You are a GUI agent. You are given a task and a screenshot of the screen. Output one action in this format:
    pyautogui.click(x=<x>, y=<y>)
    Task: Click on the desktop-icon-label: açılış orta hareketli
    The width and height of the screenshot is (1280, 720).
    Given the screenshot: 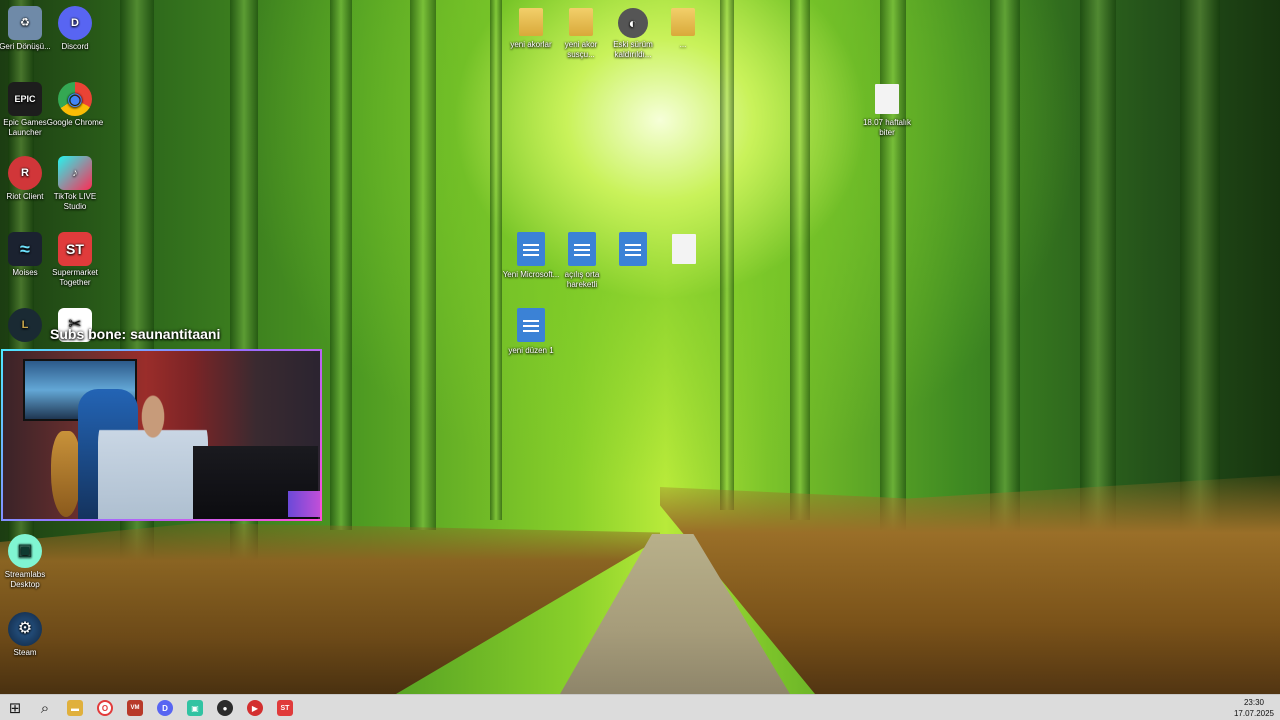 What is the action you would take?
    pyautogui.click(x=582, y=279)
    